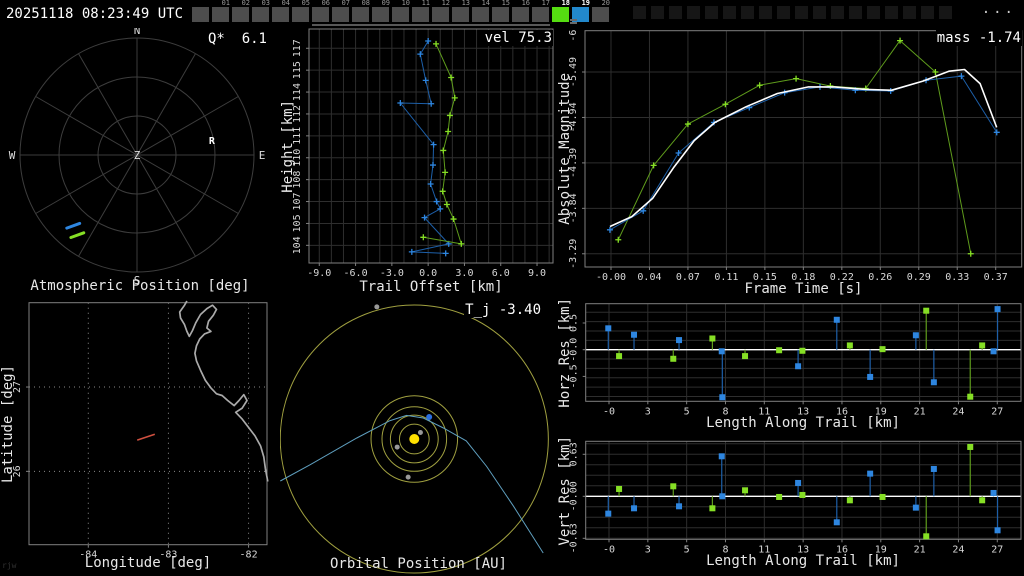  What do you see at coordinates (518, 38) in the screenshot?
I see `velocity-annotation: vel 75.3` at bounding box center [518, 38].